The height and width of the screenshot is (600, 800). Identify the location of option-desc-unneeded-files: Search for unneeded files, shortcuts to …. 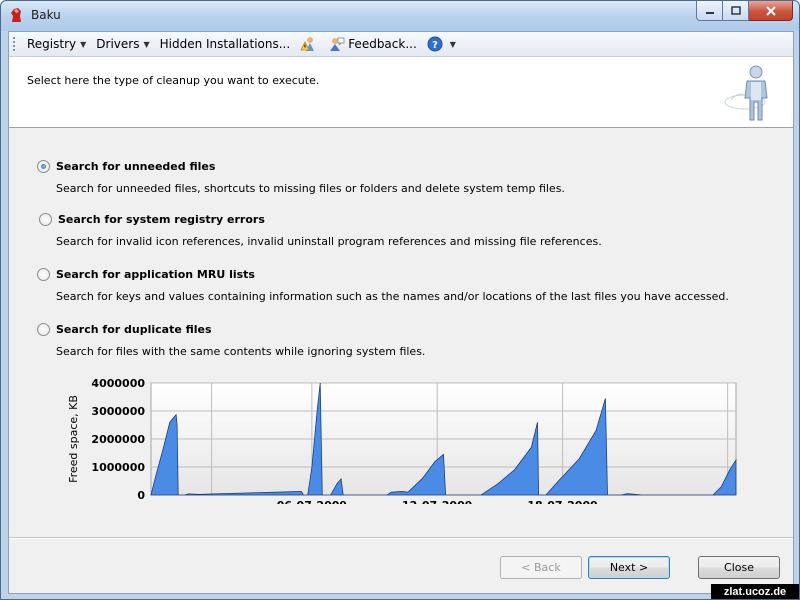
(310, 188).